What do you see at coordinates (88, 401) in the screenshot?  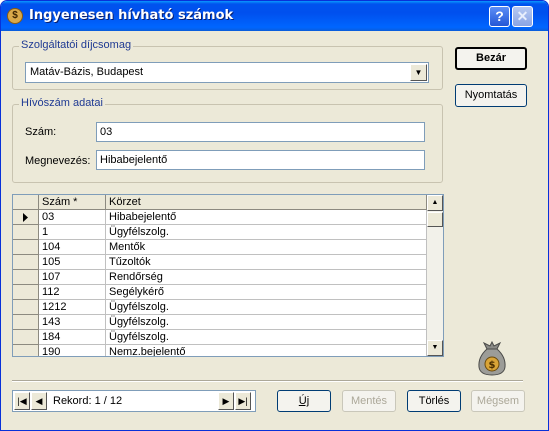 I see `record-counter: Rekord: 1 / 12` at bounding box center [88, 401].